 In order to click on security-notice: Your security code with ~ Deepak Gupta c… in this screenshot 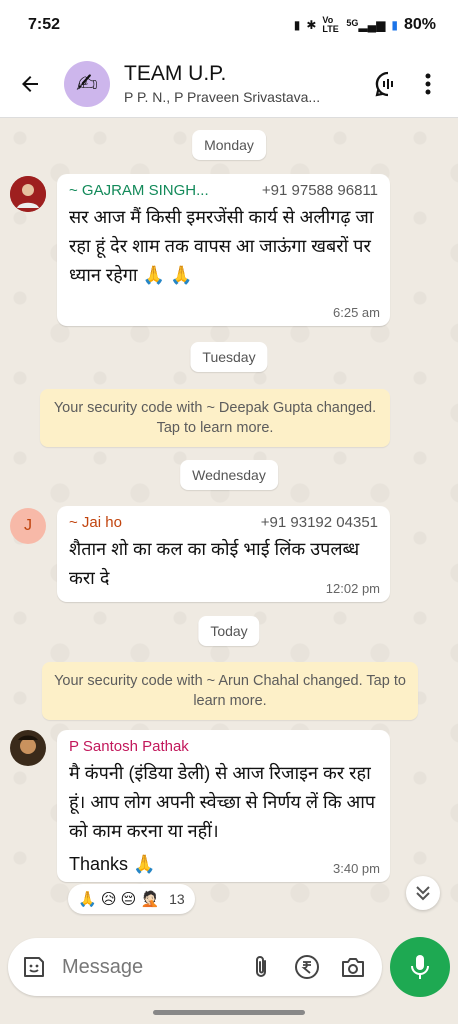, I will do `click(215, 418)`.